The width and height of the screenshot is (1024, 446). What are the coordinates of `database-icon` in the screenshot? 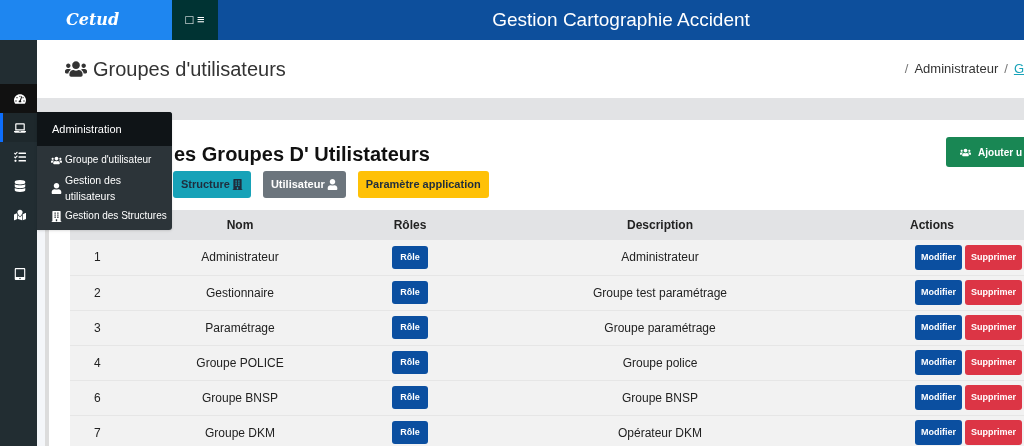 It's located at (20, 185).